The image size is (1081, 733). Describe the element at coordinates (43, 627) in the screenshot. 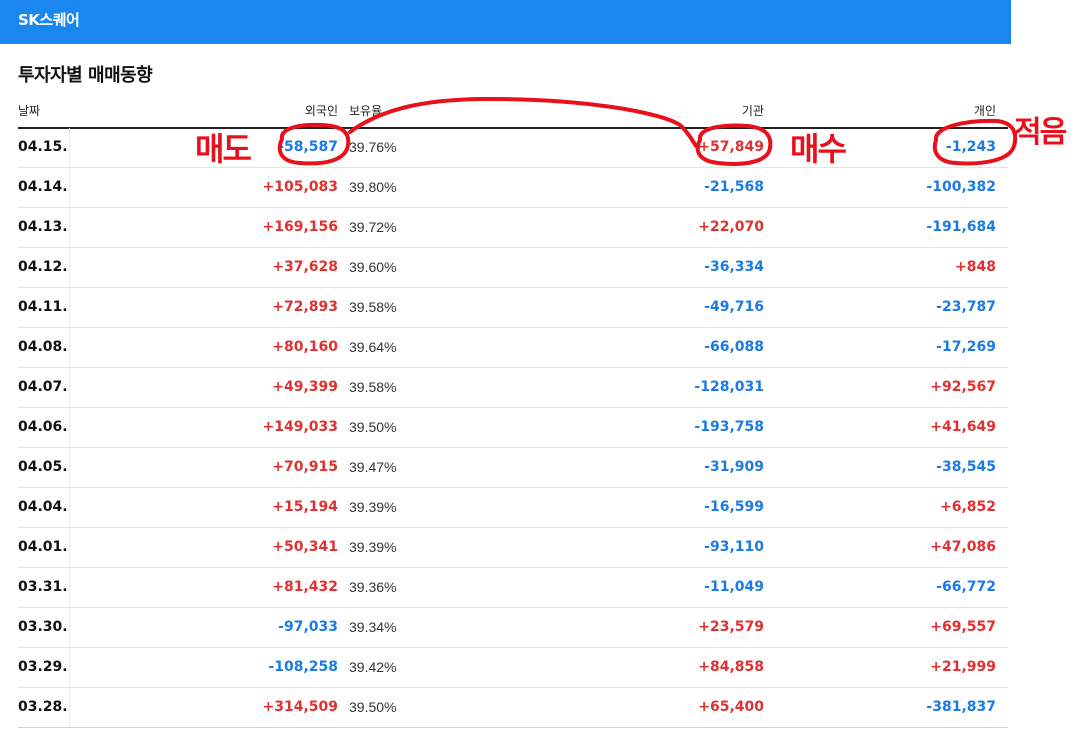

I see `cell-date: 03.30.` at that location.